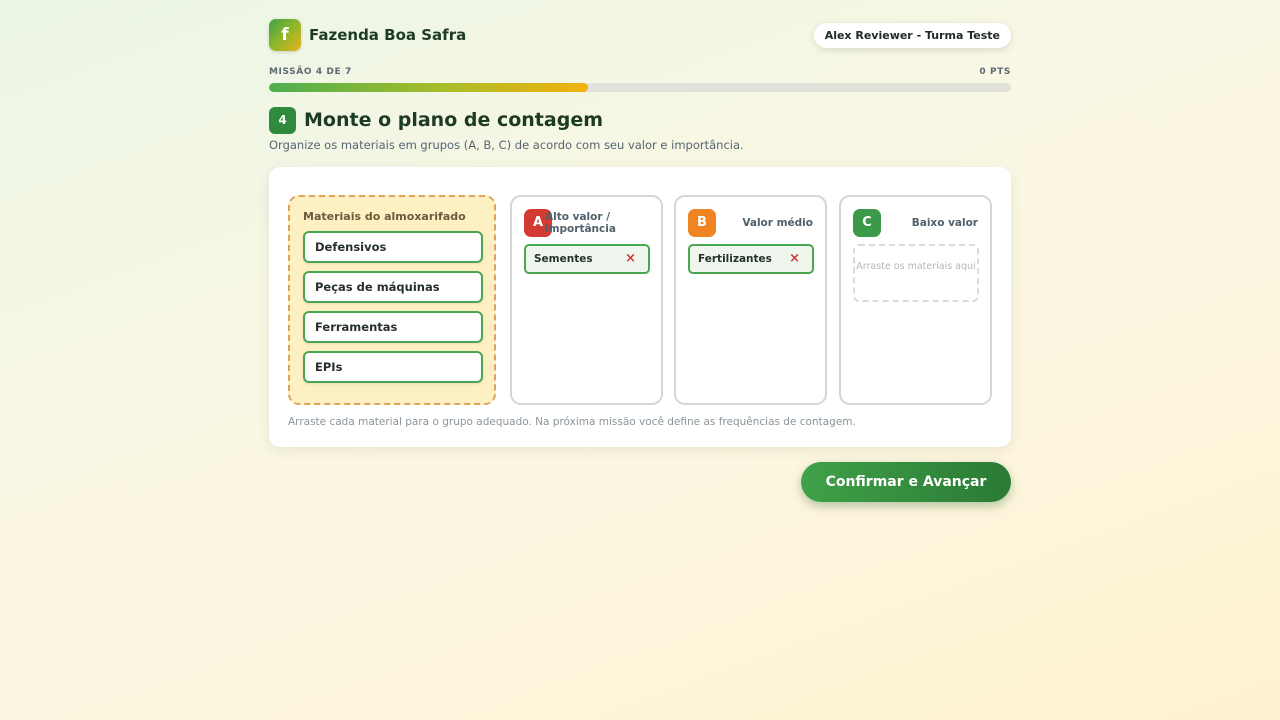 This screenshot has width=1280, height=720. I want to click on brand-name: Fazenda Boa Safra, so click(388, 35).